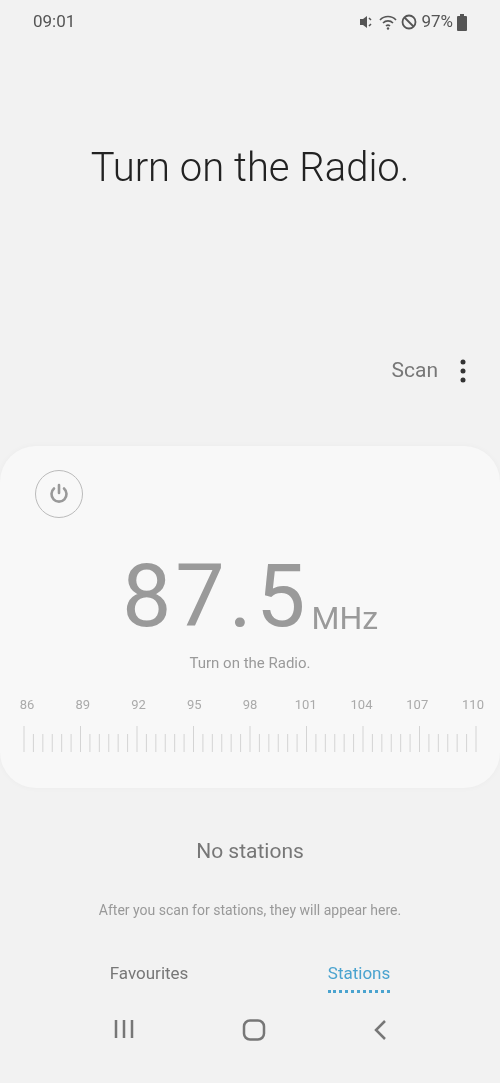 Image resolution: width=500 pixels, height=1083 pixels. I want to click on frequency-unit: MHz, so click(345, 618).